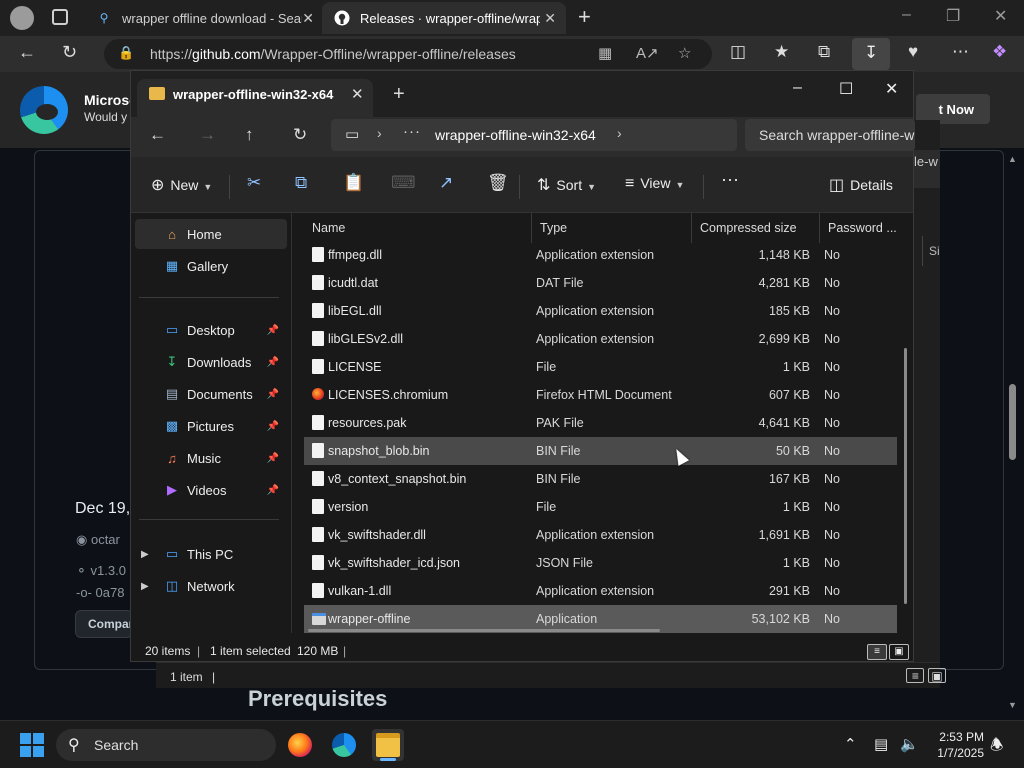 The height and width of the screenshot is (768, 1024). I want to click on edge-taskbar-button, so click(344, 745).